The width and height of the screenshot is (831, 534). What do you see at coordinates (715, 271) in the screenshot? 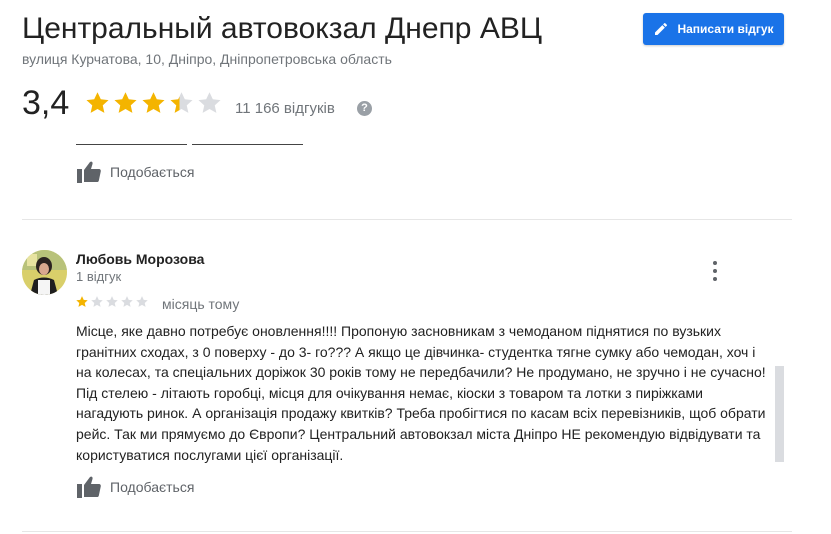
I see `more-options-icon` at bounding box center [715, 271].